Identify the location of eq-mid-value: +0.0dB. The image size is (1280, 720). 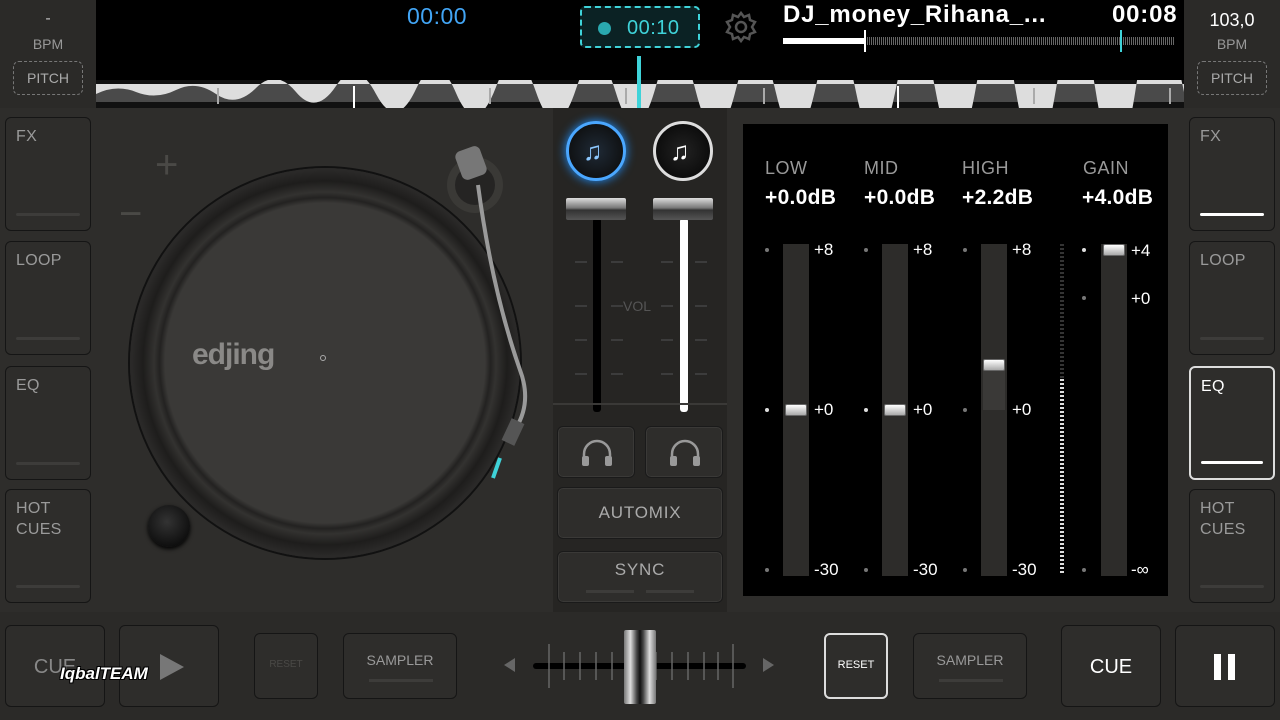
(900, 197).